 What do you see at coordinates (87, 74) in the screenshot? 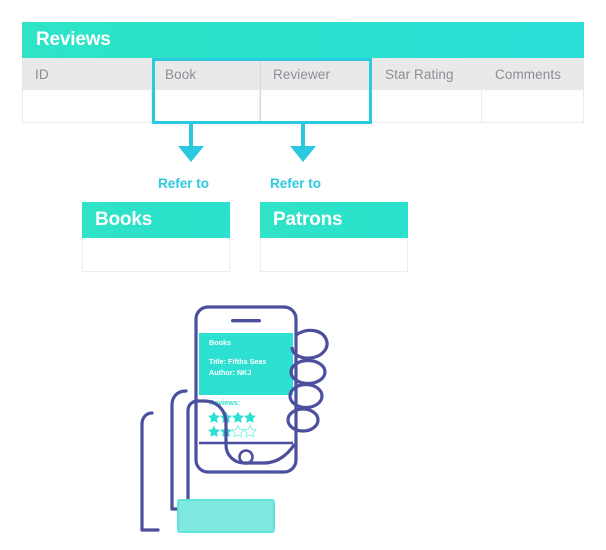
I see `column-header-id: ID` at bounding box center [87, 74].